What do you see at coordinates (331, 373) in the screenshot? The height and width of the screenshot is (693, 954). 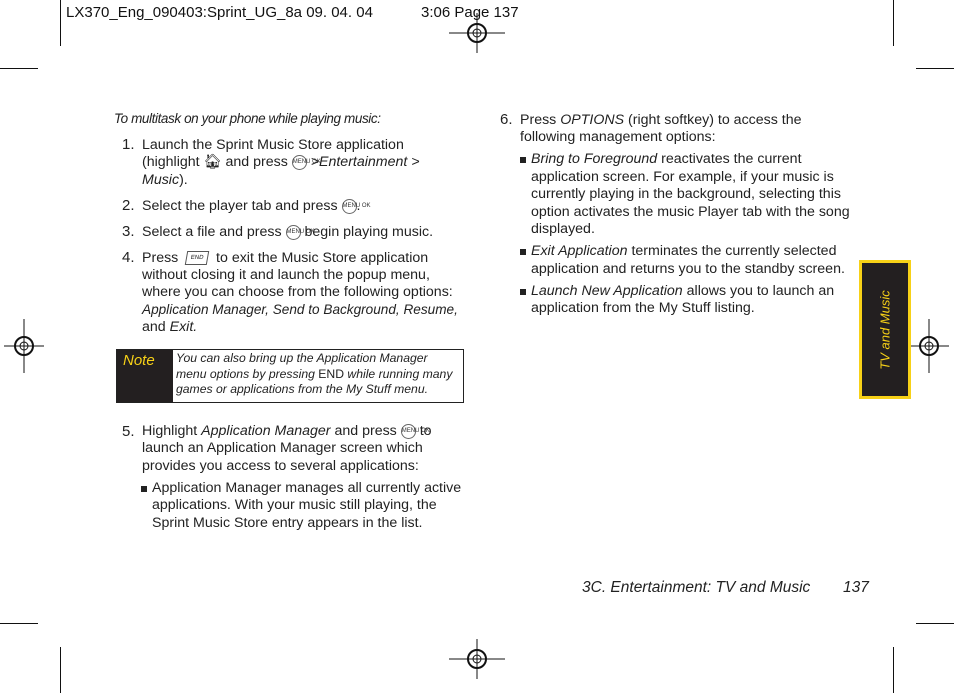 I see `end-key-text: END` at bounding box center [331, 373].